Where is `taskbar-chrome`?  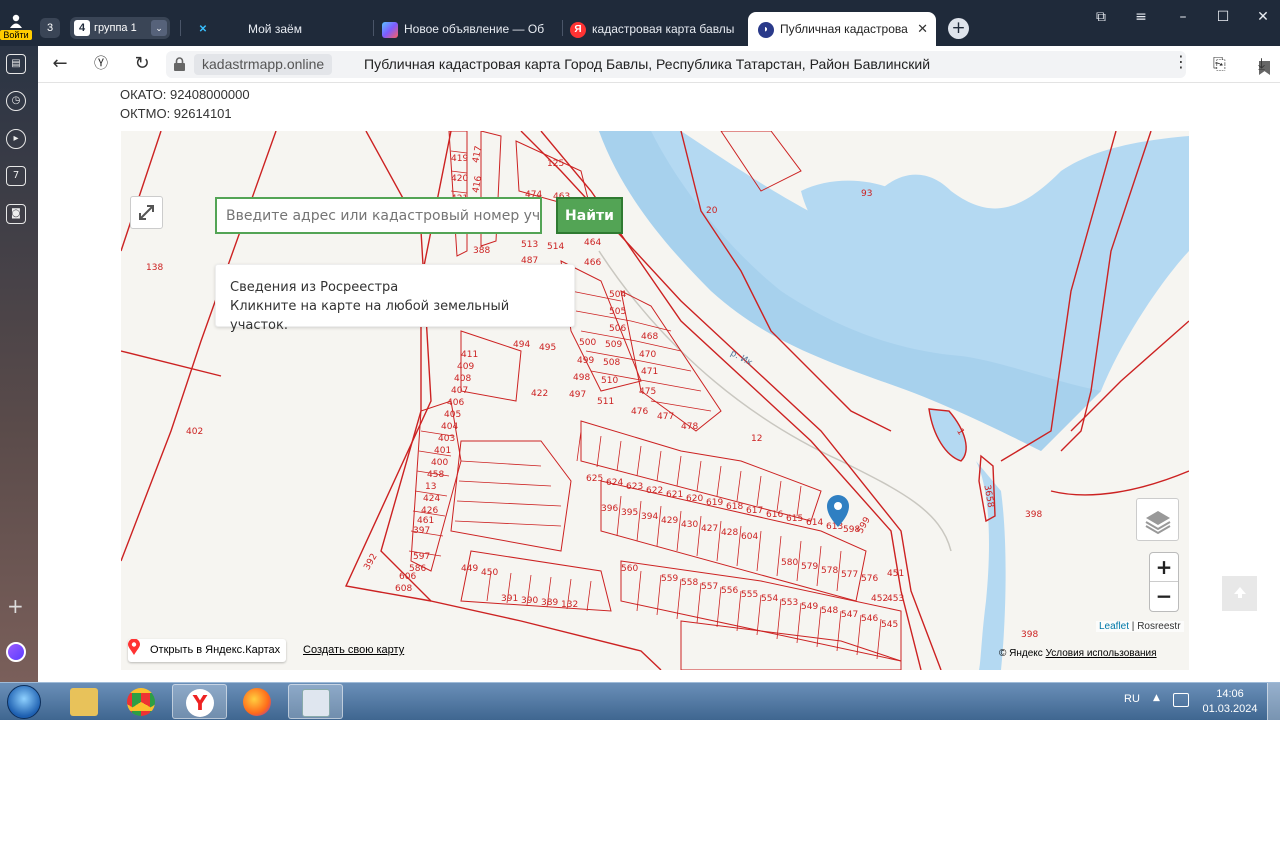 taskbar-chrome is located at coordinates (141, 701).